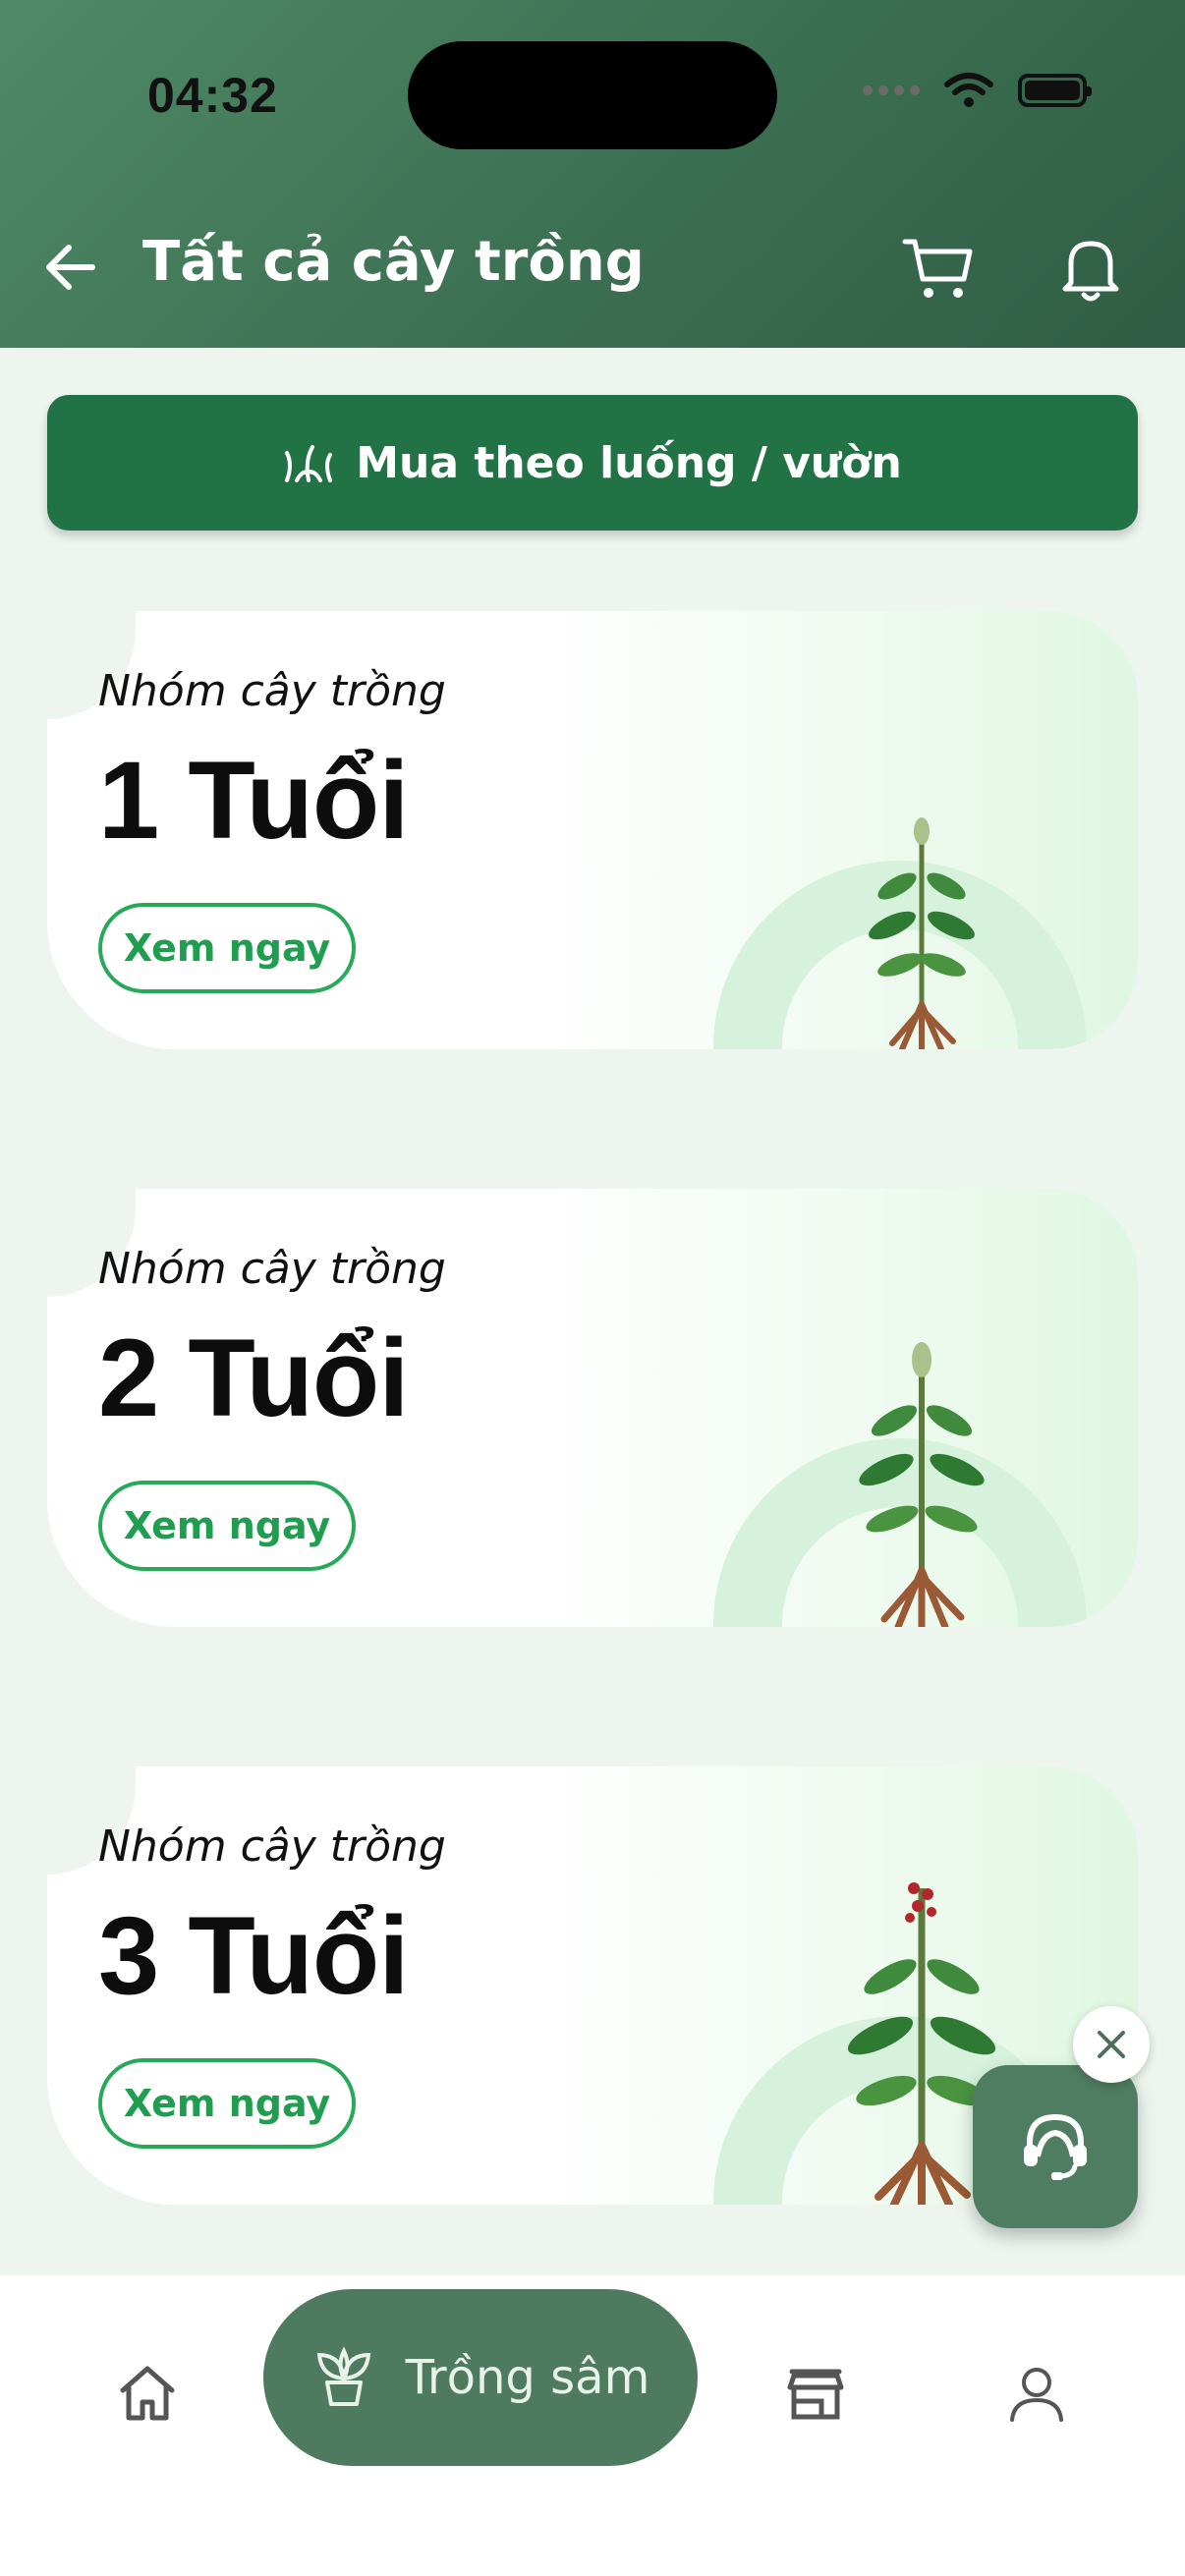 The height and width of the screenshot is (2576, 1185). I want to click on app-header: 04:32 Tất cả cây trồng, so click(592, 174).